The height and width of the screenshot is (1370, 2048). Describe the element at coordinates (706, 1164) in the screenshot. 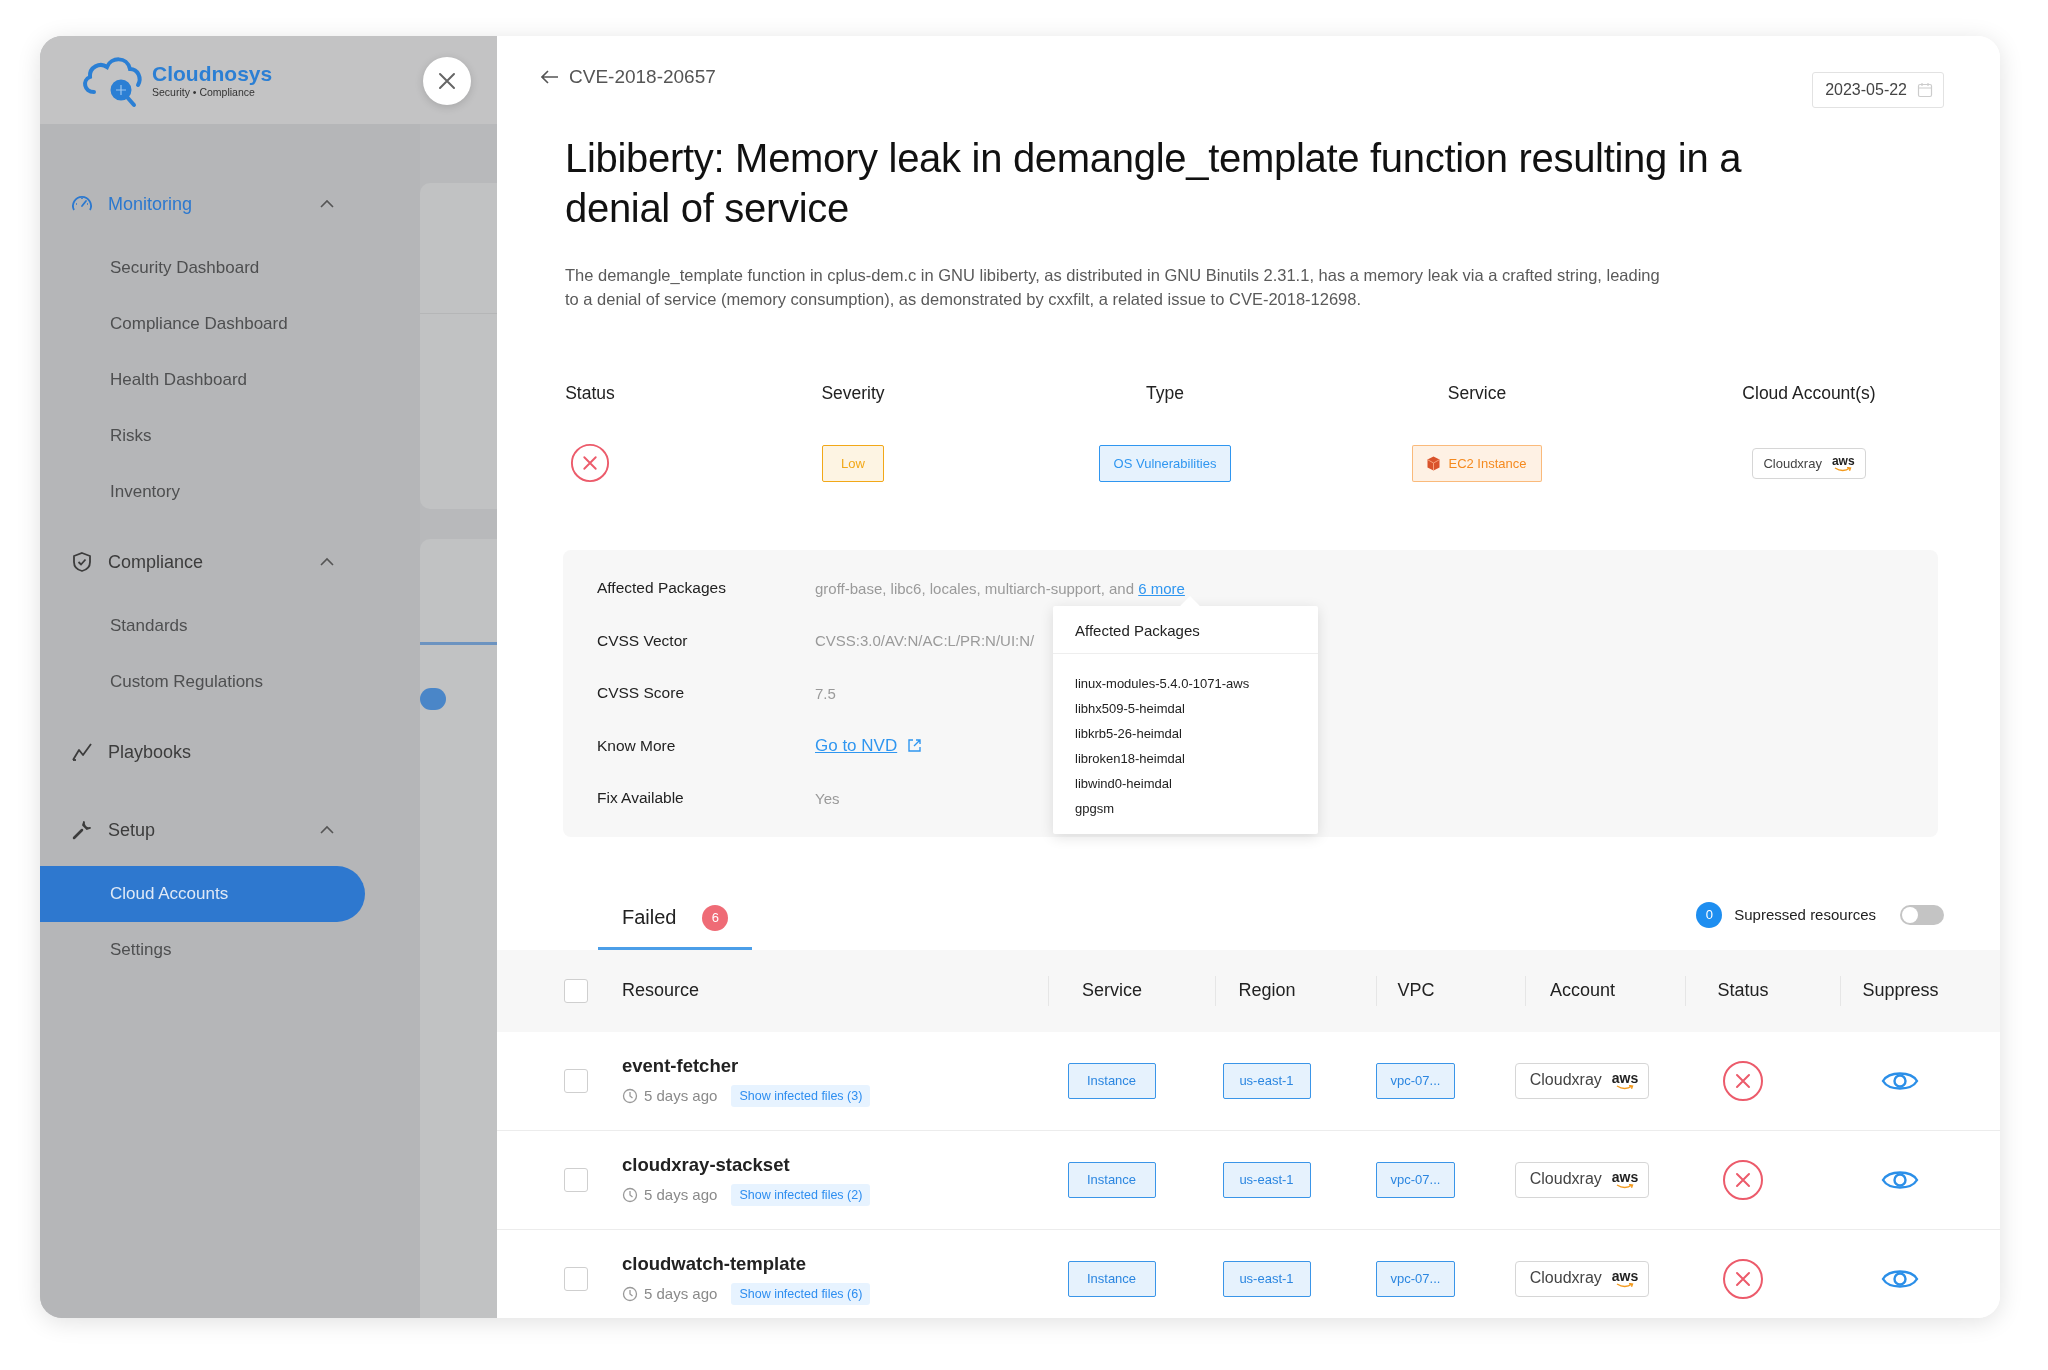

I see `resource-name: cloudxray-stackset` at that location.